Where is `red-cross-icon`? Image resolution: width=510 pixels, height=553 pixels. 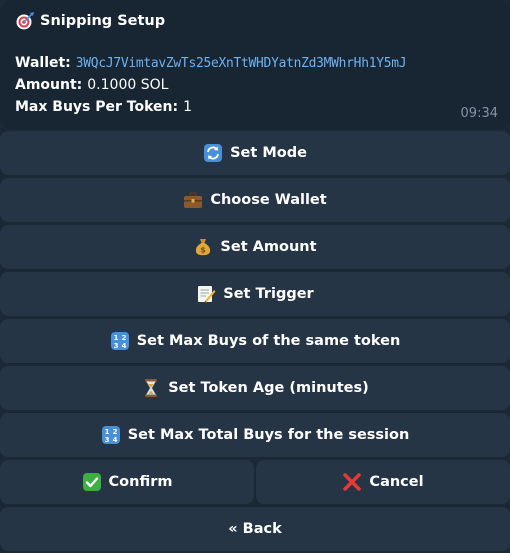 red-cross-icon is located at coordinates (352, 482).